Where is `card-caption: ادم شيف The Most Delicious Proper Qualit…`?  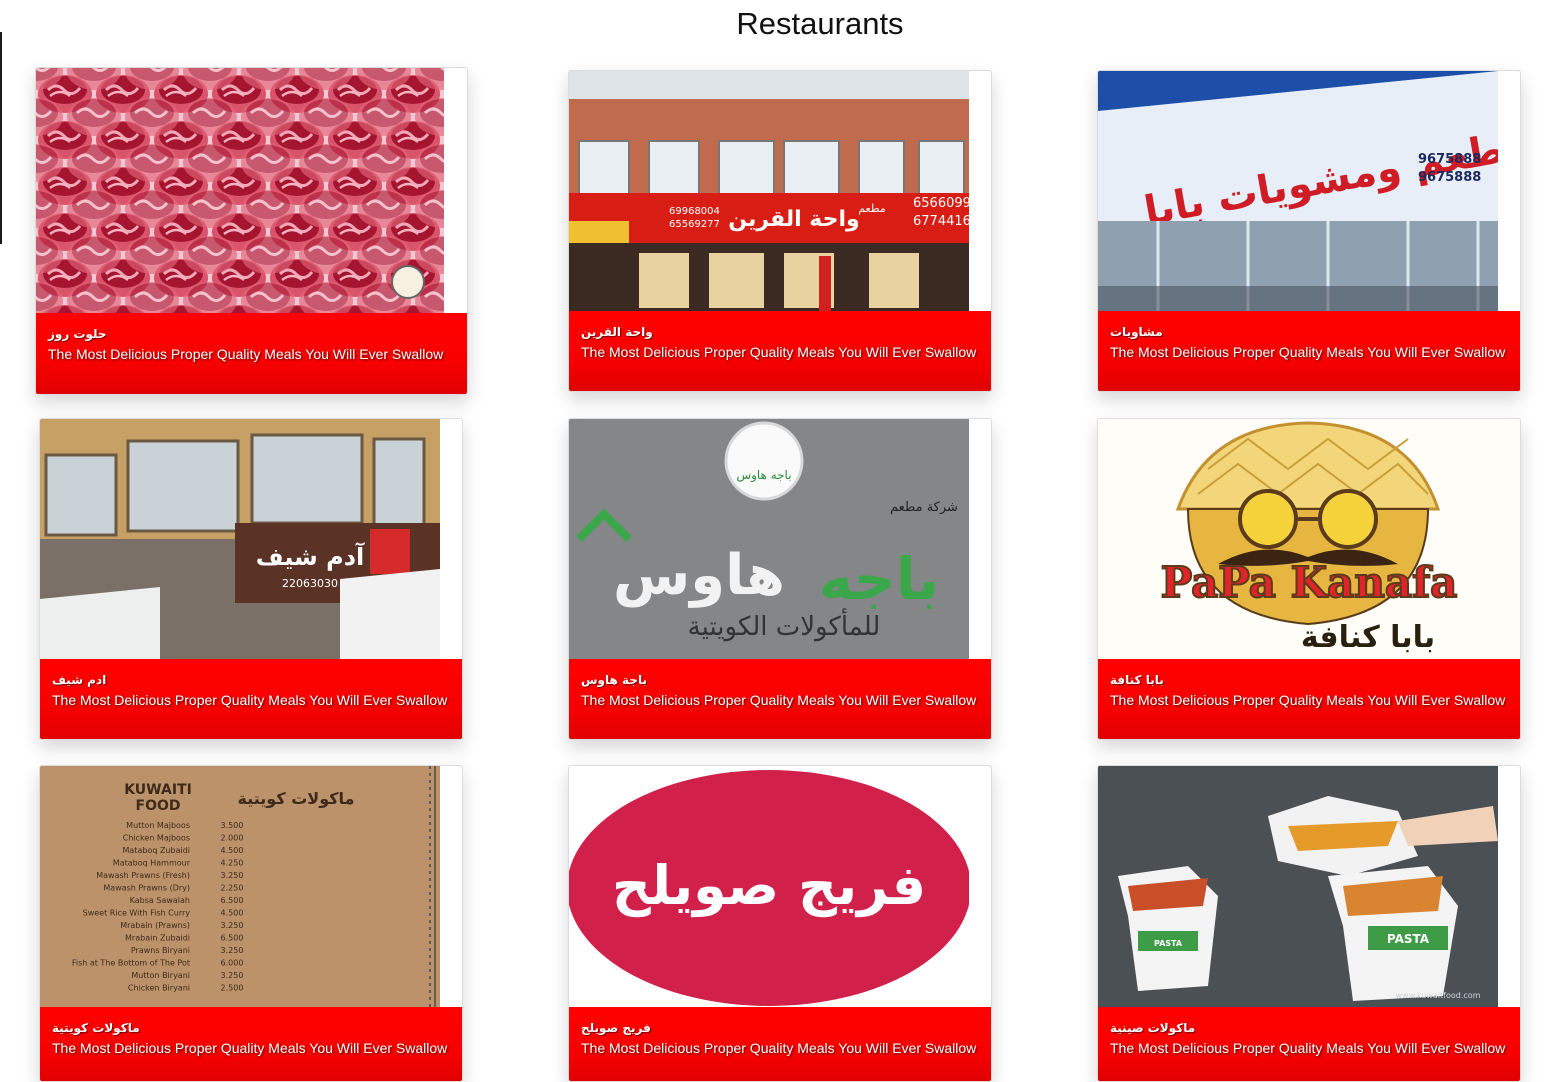 card-caption: ادم شيف The Most Delicious Proper Qualit… is located at coordinates (251, 699).